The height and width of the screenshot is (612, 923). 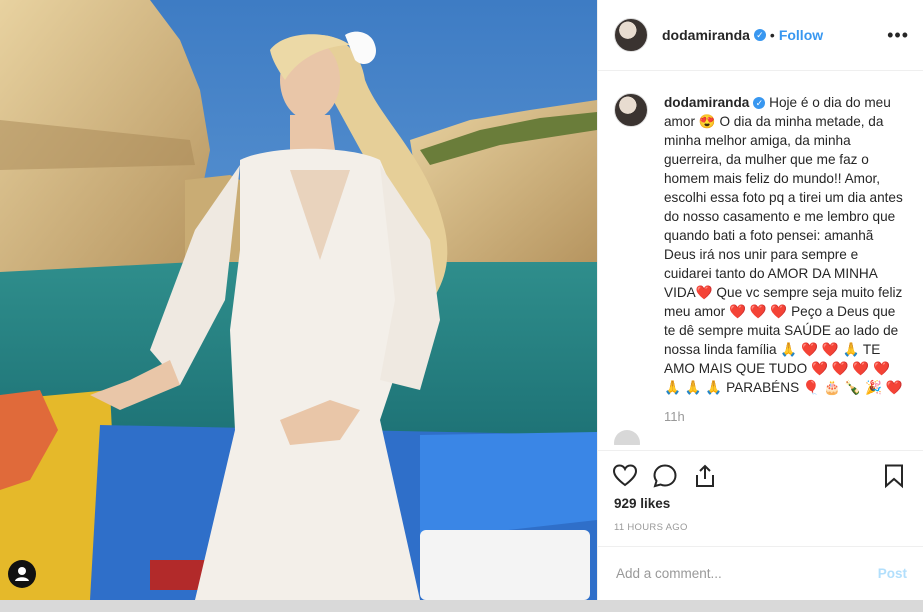 I want to click on add-comment-bar: Post, so click(x=760, y=573).